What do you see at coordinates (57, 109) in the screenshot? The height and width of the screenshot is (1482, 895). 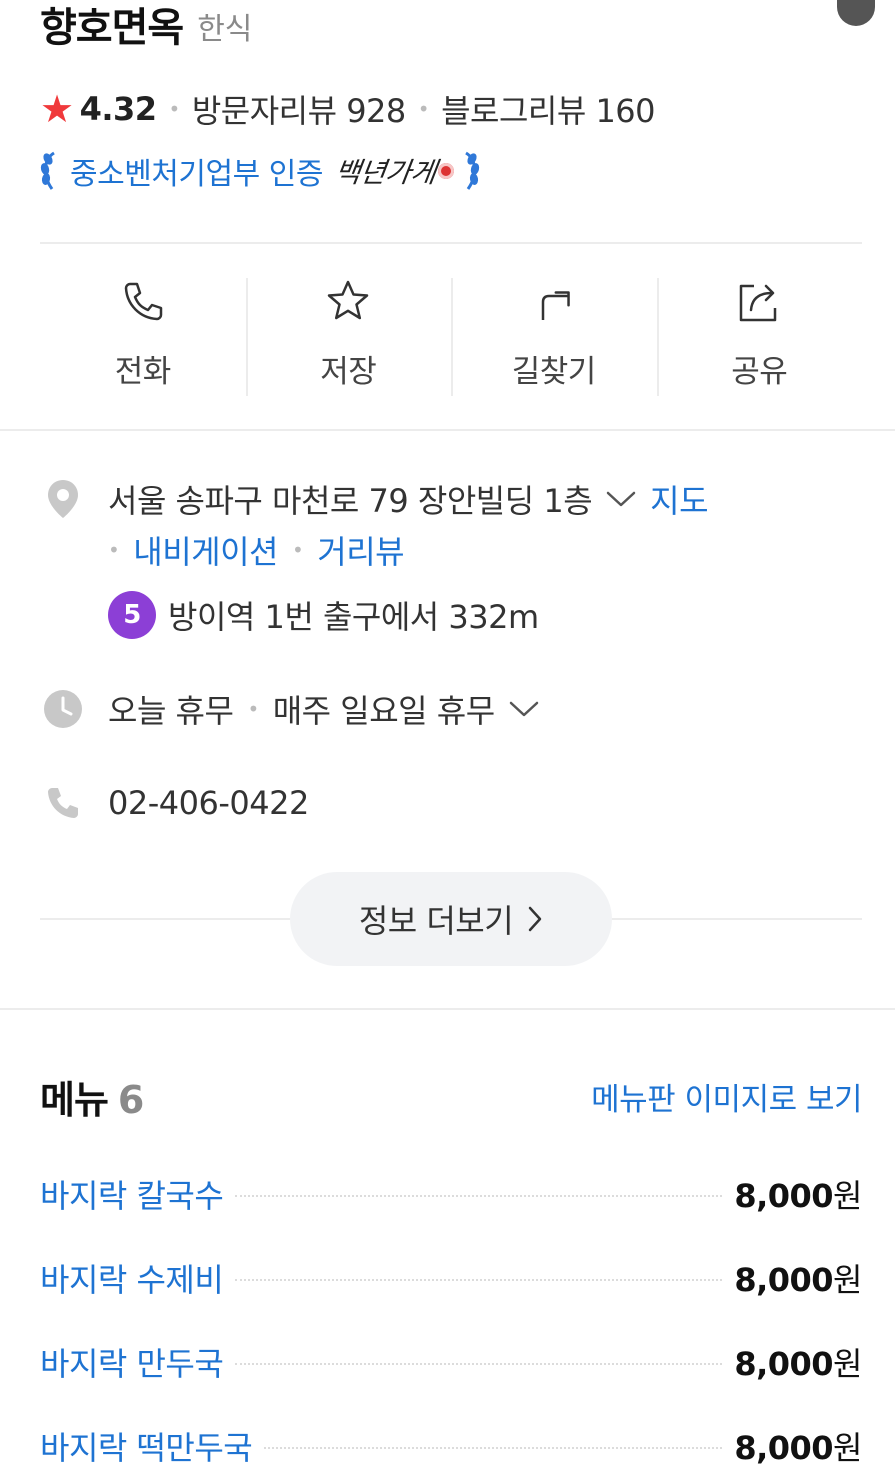 I see `rating-star-icon: ★` at bounding box center [57, 109].